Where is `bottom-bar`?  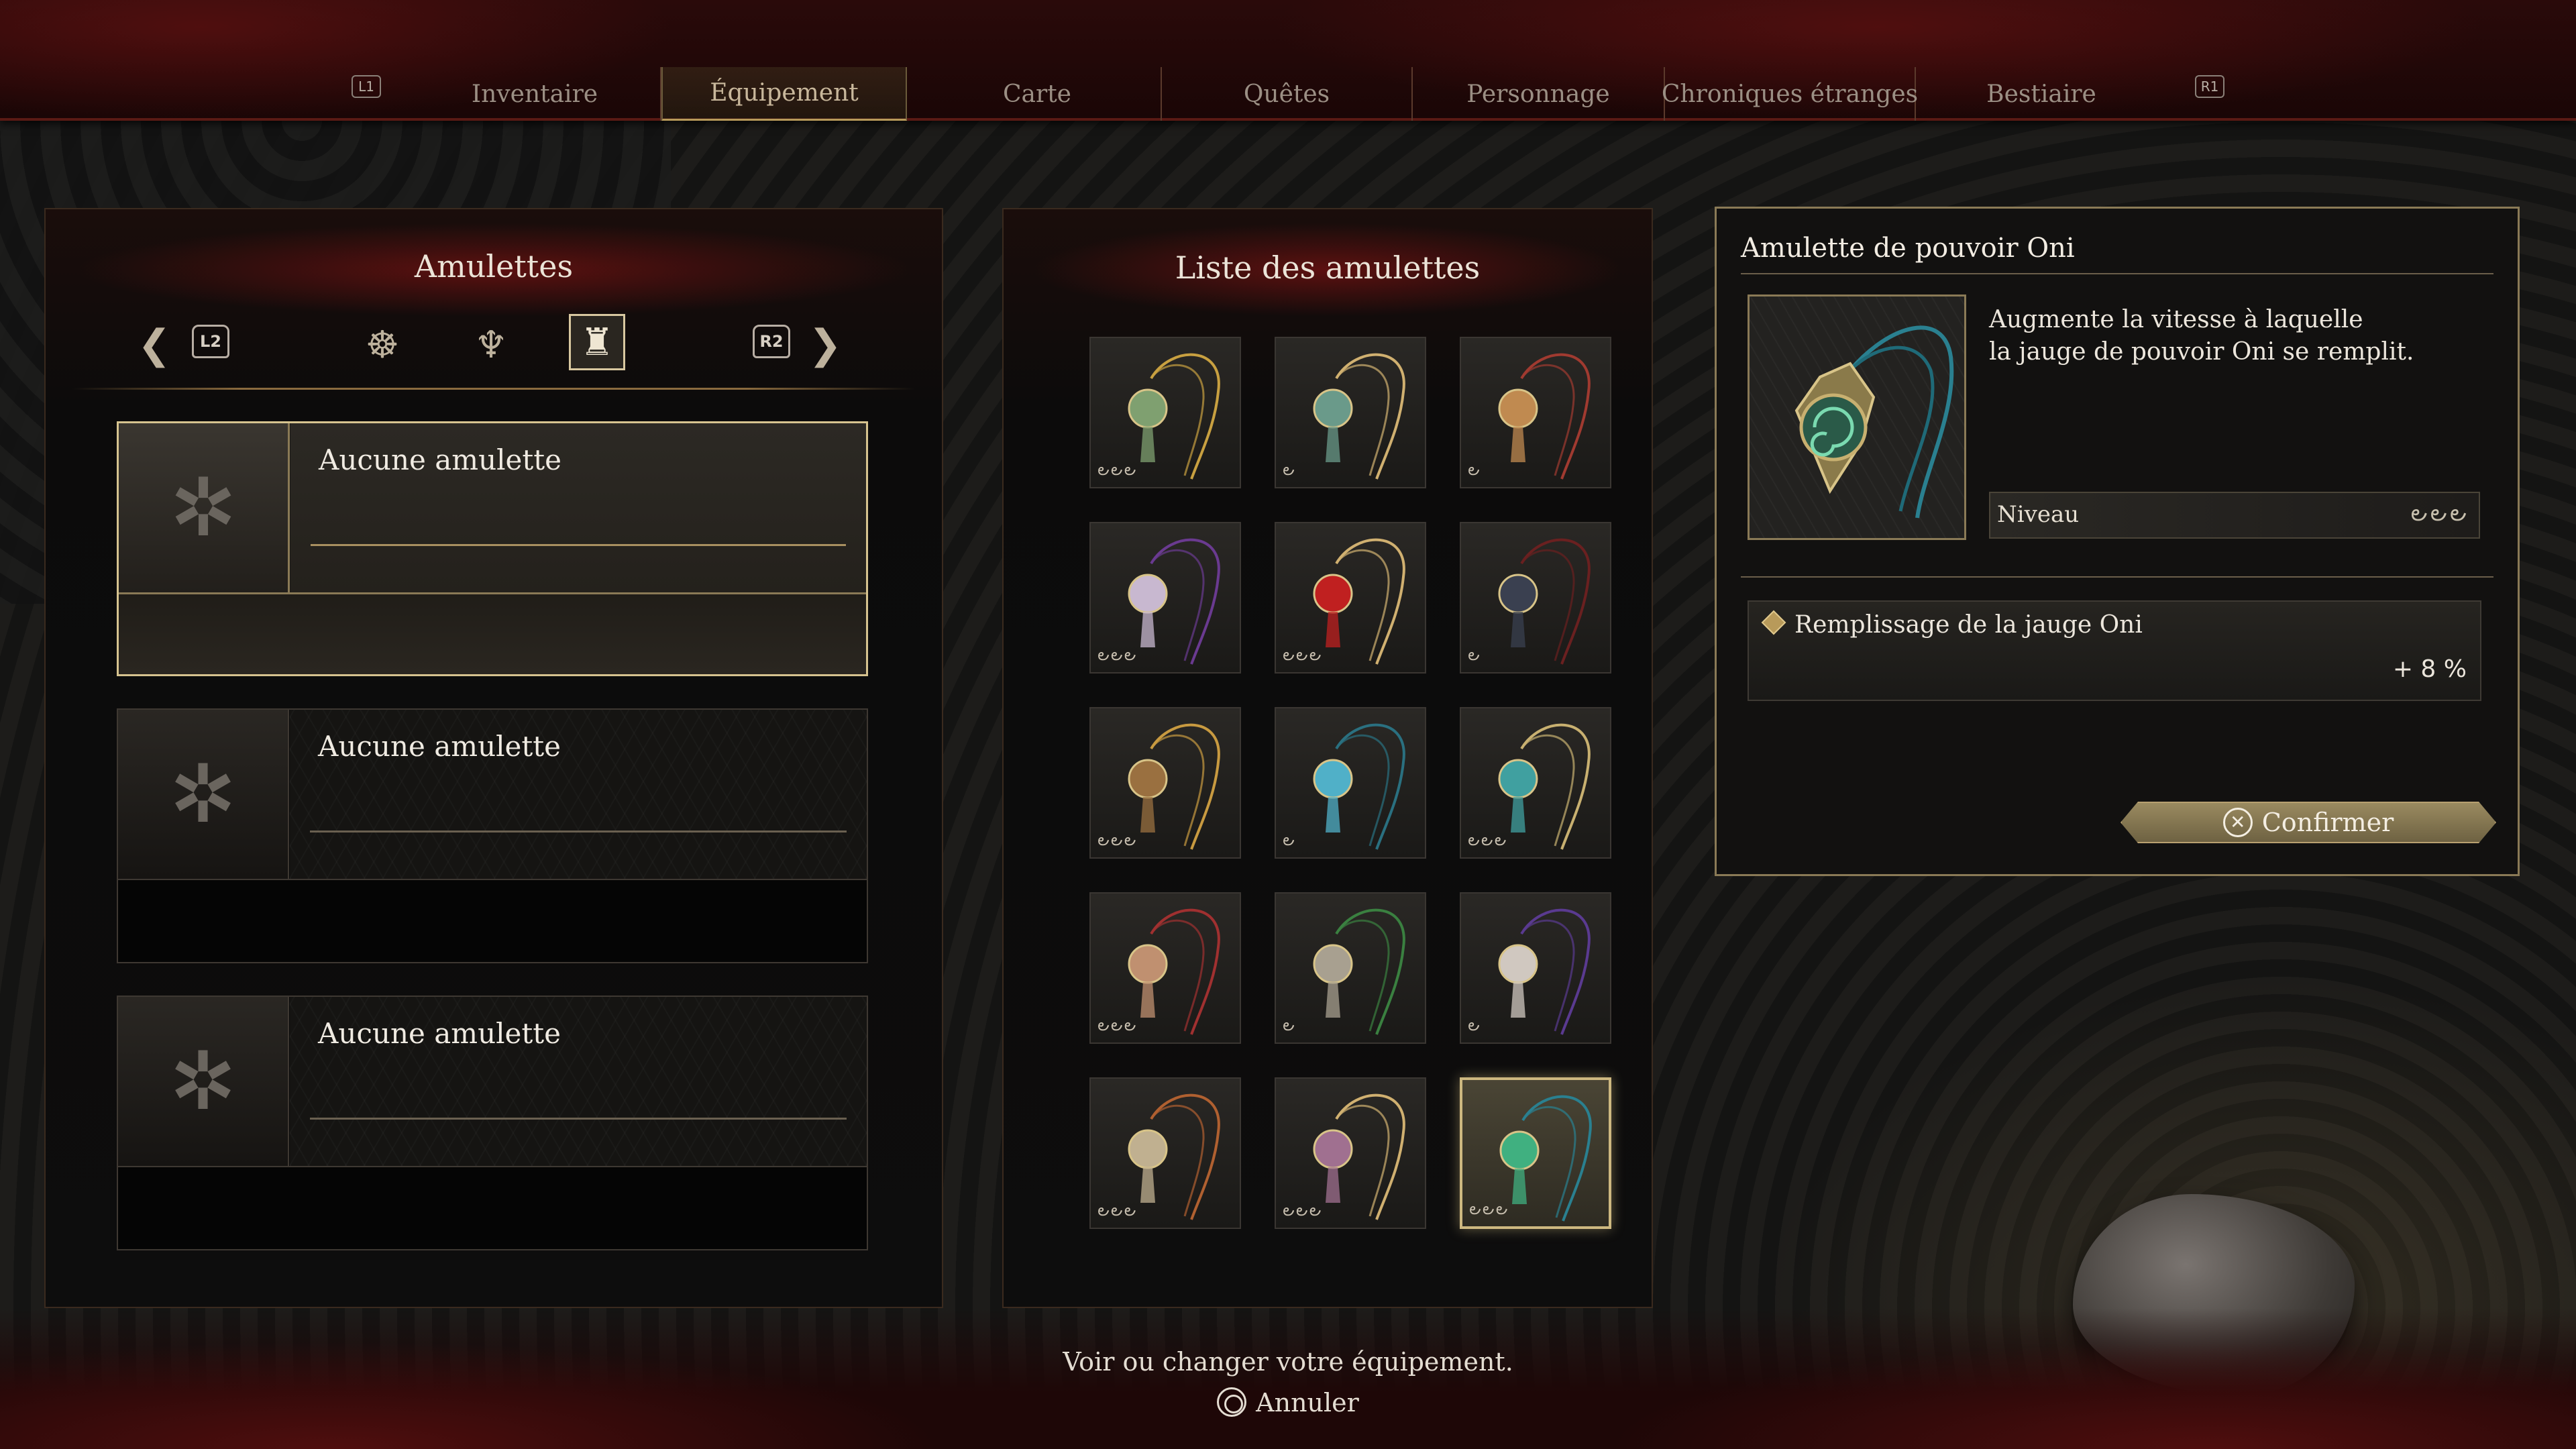
bottom-bar is located at coordinates (1288, 1378).